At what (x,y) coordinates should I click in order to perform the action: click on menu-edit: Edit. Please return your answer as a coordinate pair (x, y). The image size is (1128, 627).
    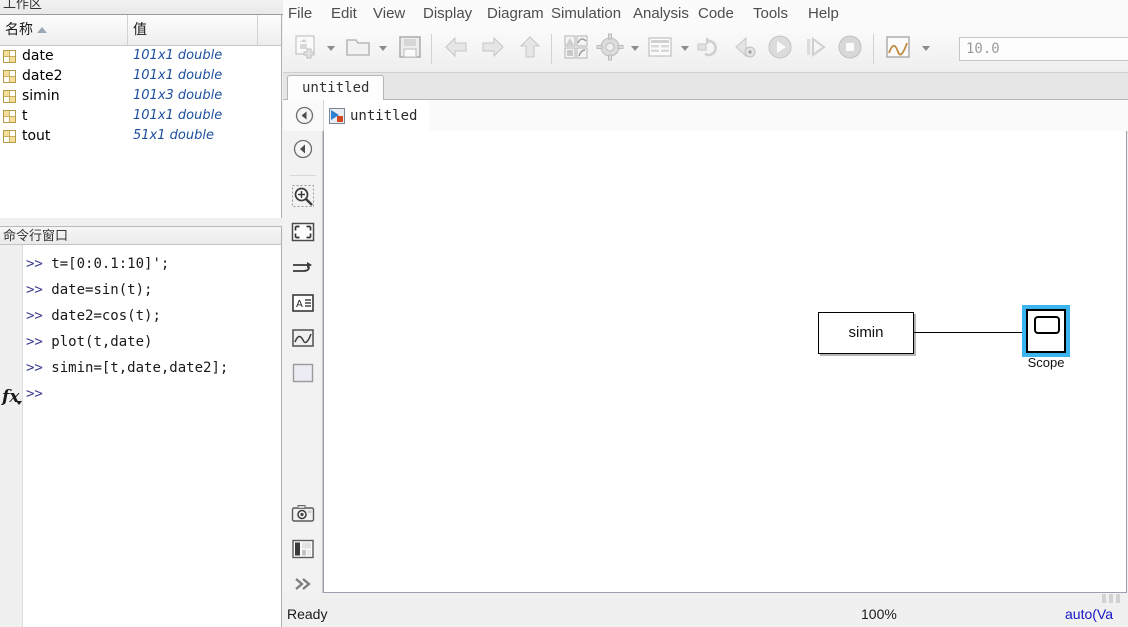
    Looking at the image, I should click on (344, 14).